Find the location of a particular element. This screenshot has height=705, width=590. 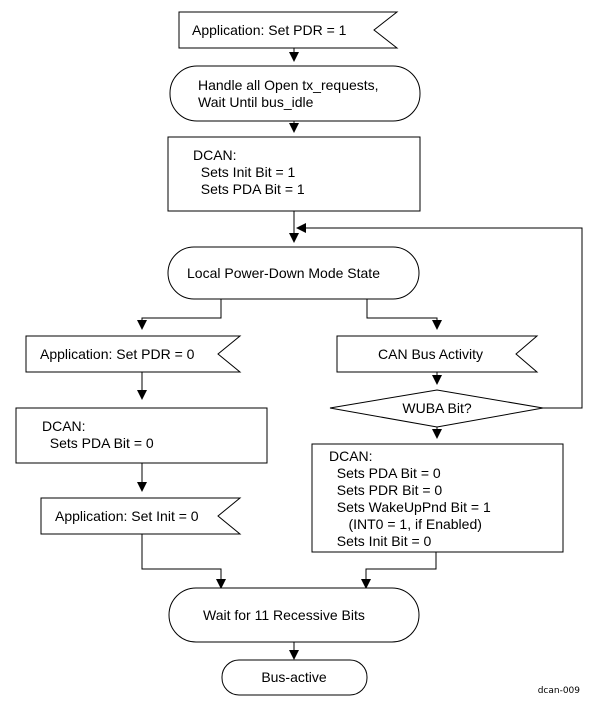

node-wait-recessive: Wait for 11 Recessive Bits is located at coordinates (294, 615).